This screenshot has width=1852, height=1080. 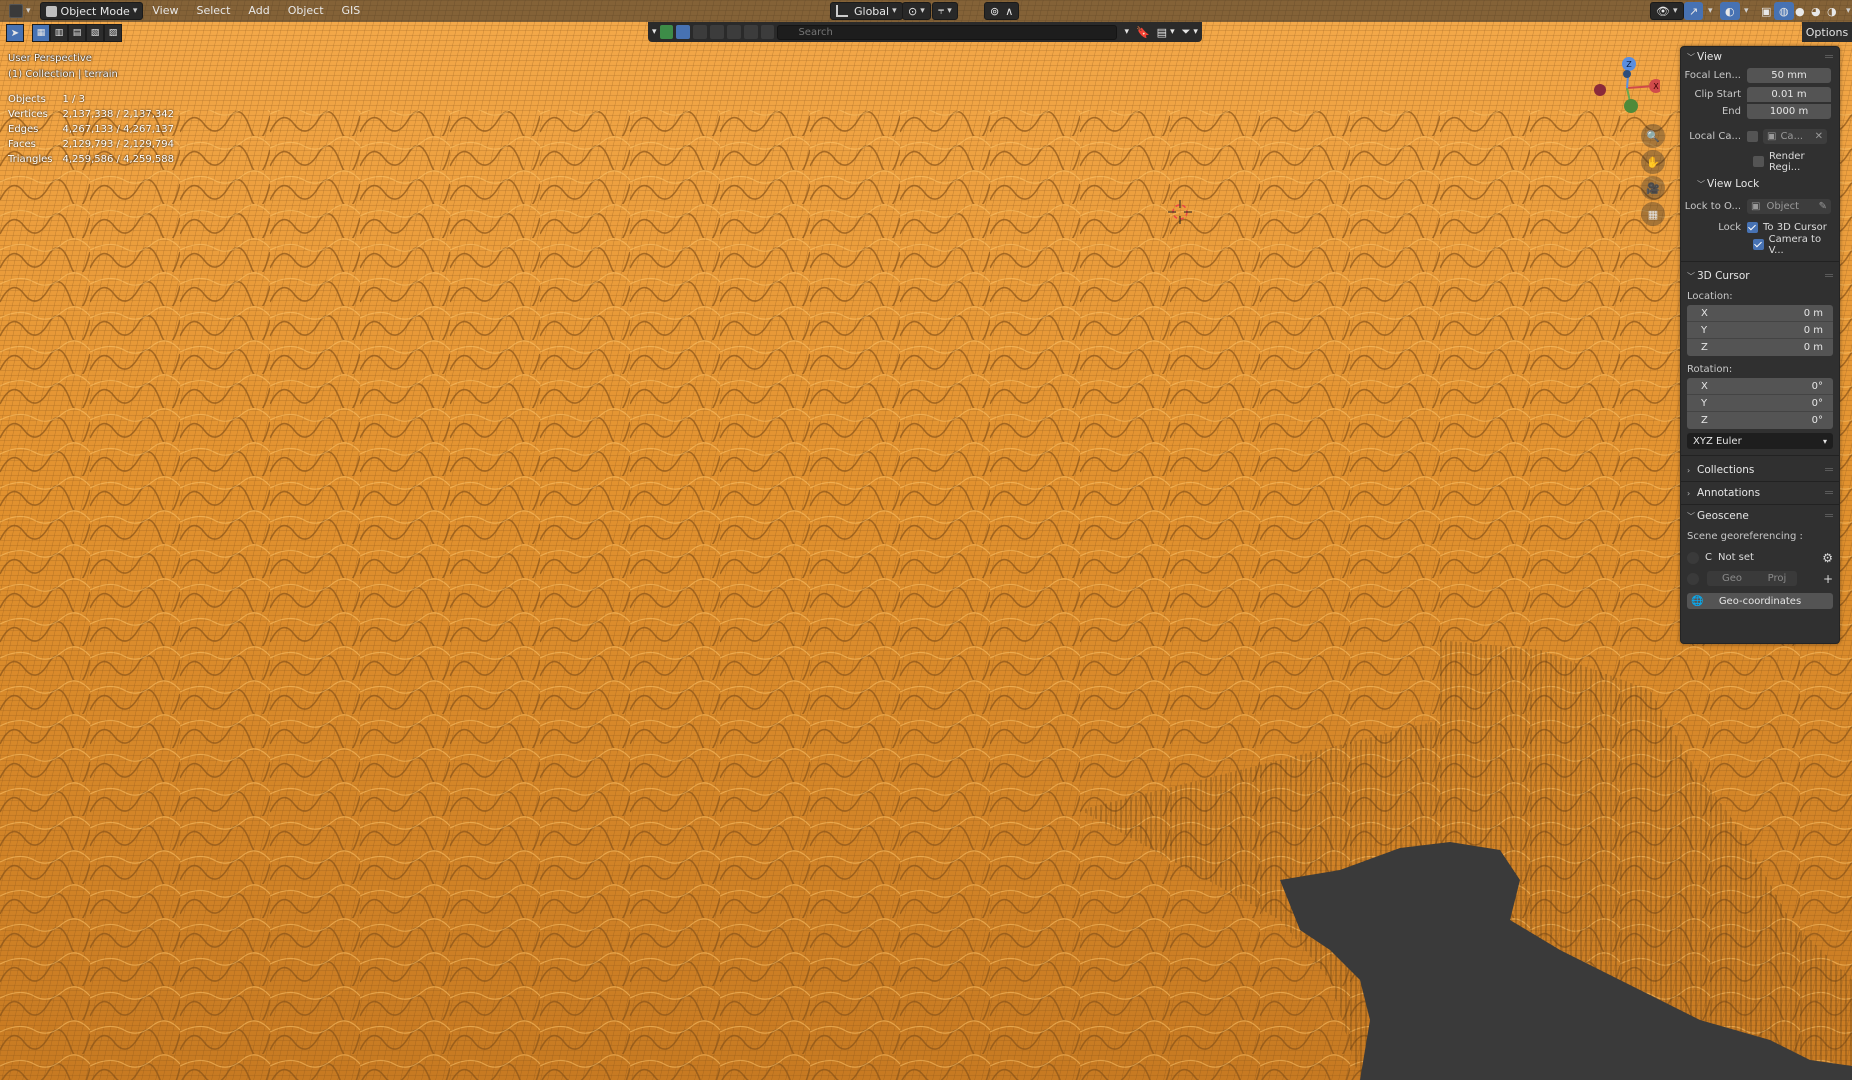 What do you see at coordinates (1760, 420) in the screenshot?
I see `rotation-z-field: Z 0°` at bounding box center [1760, 420].